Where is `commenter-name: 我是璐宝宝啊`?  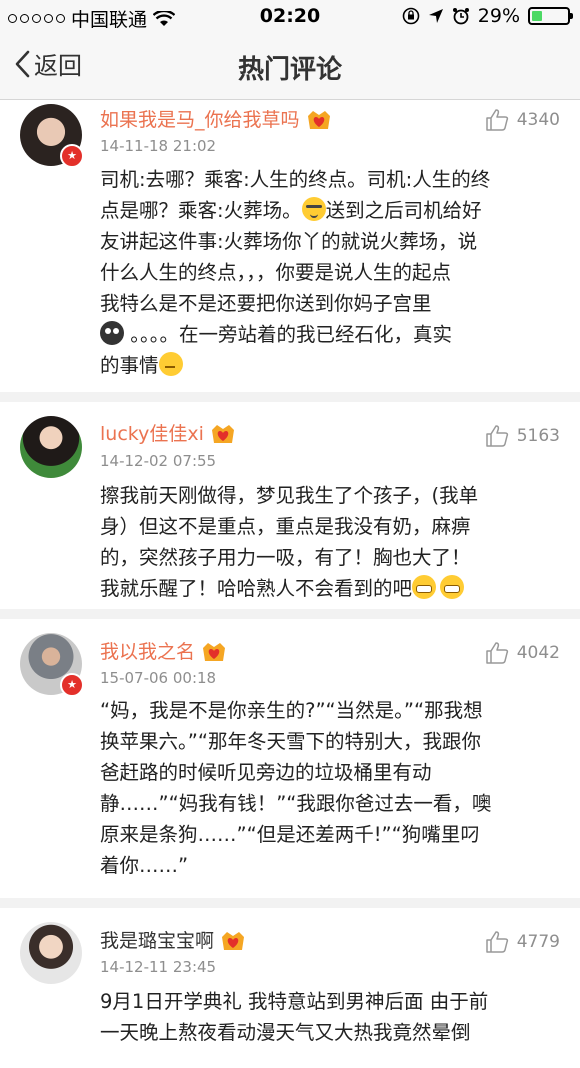
commenter-name: 我是璐宝宝啊 is located at coordinates (173, 939).